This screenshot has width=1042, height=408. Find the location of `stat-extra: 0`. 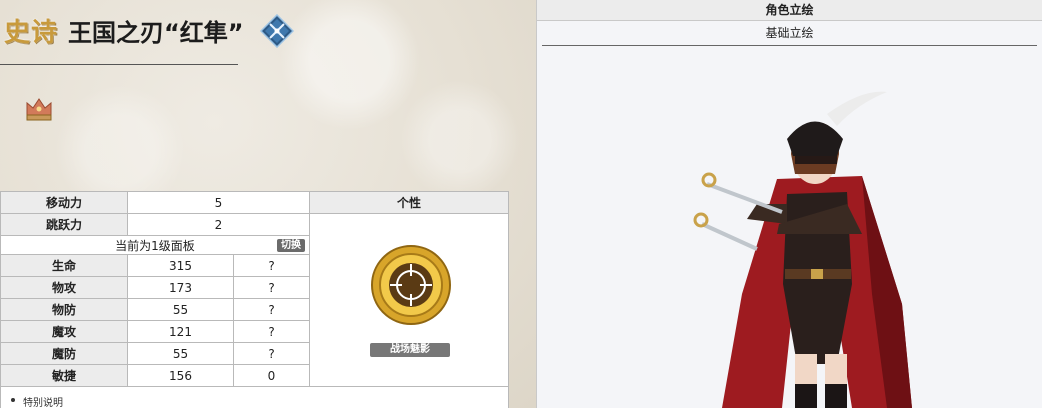

stat-extra: 0 is located at coordinates (271, 375).